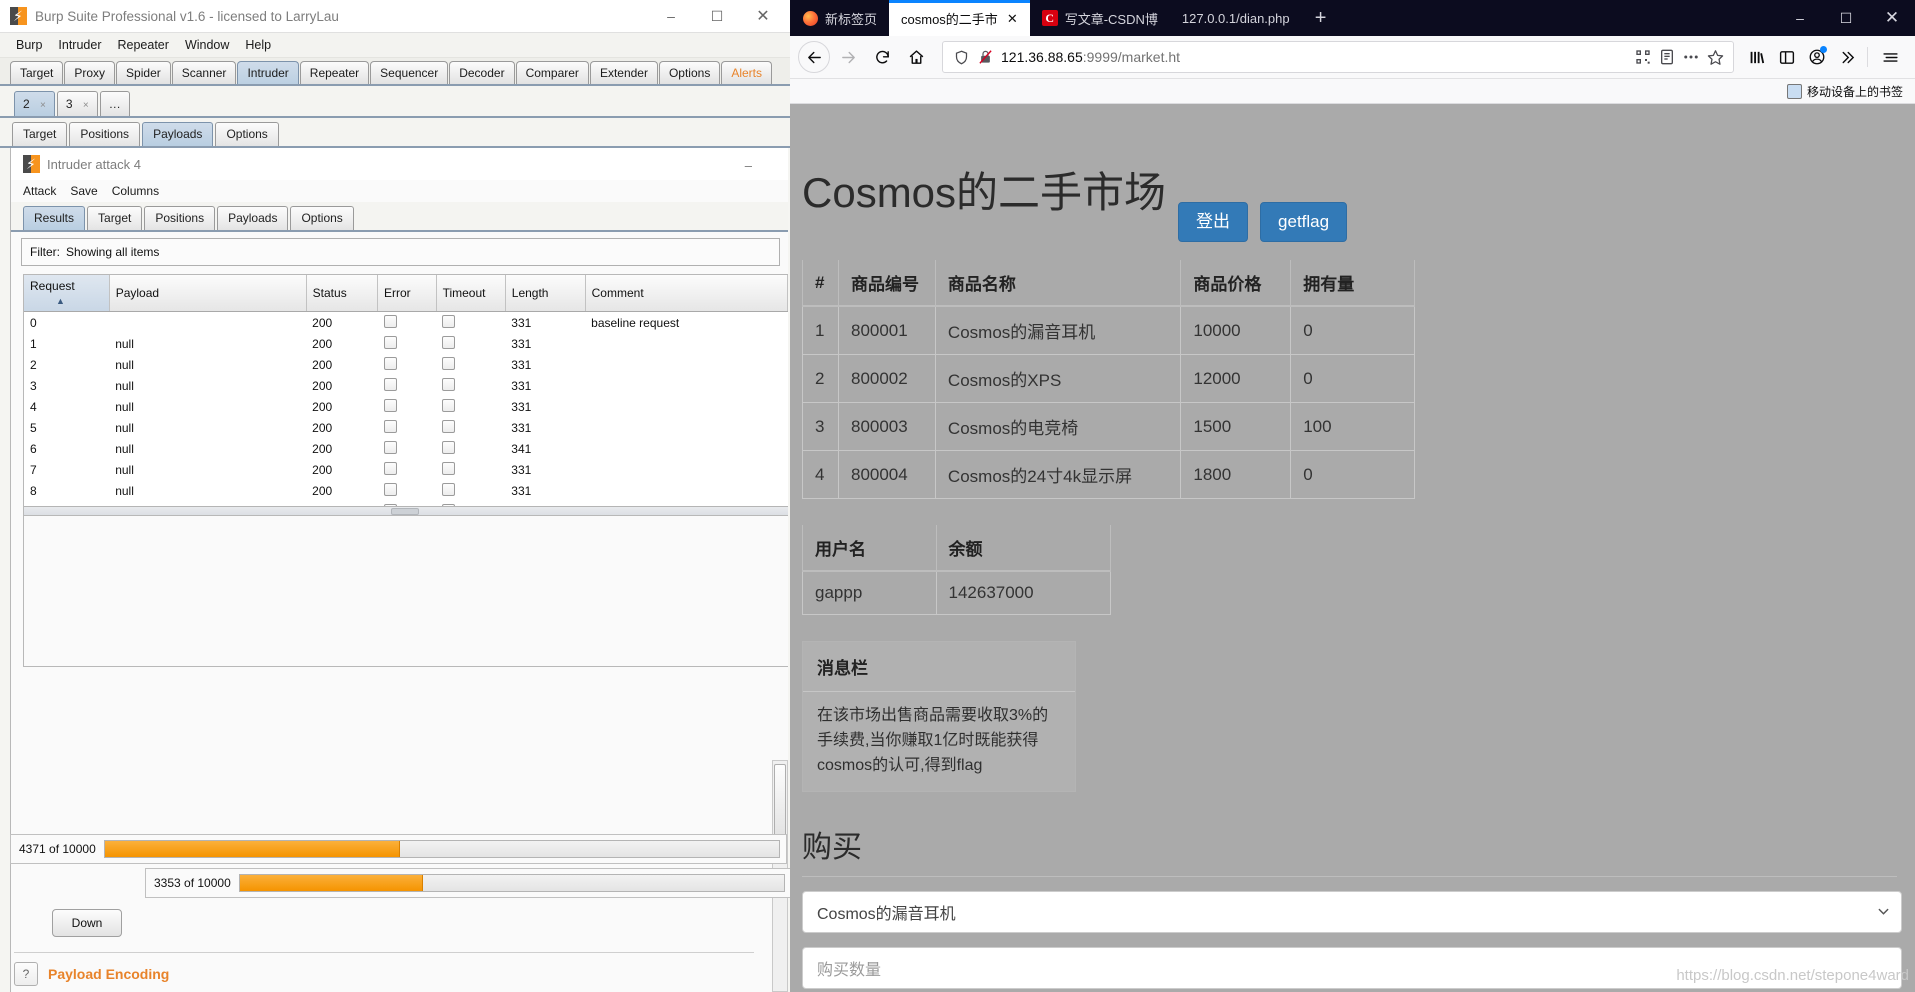 Image resolution: width=1915 pixels, height=992 pixels. What do you see at coordinates (26, 974) in the screenshot?
I see `help-icon: ?` at bounding box center [26, 974].